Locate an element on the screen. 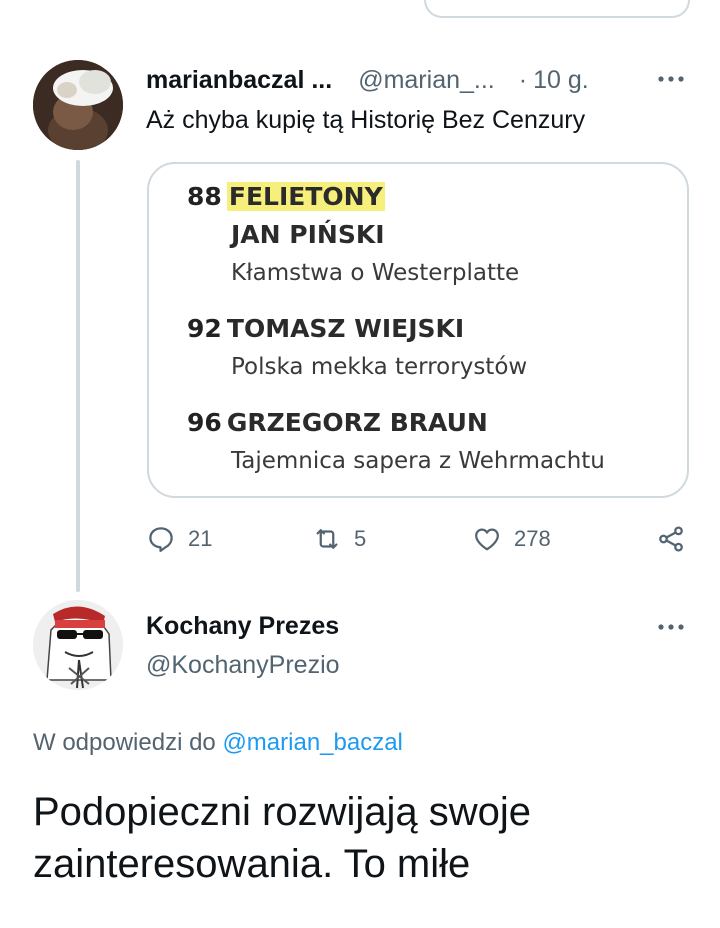  previous-tweet-card-edge is located at coordinates (557, 9).